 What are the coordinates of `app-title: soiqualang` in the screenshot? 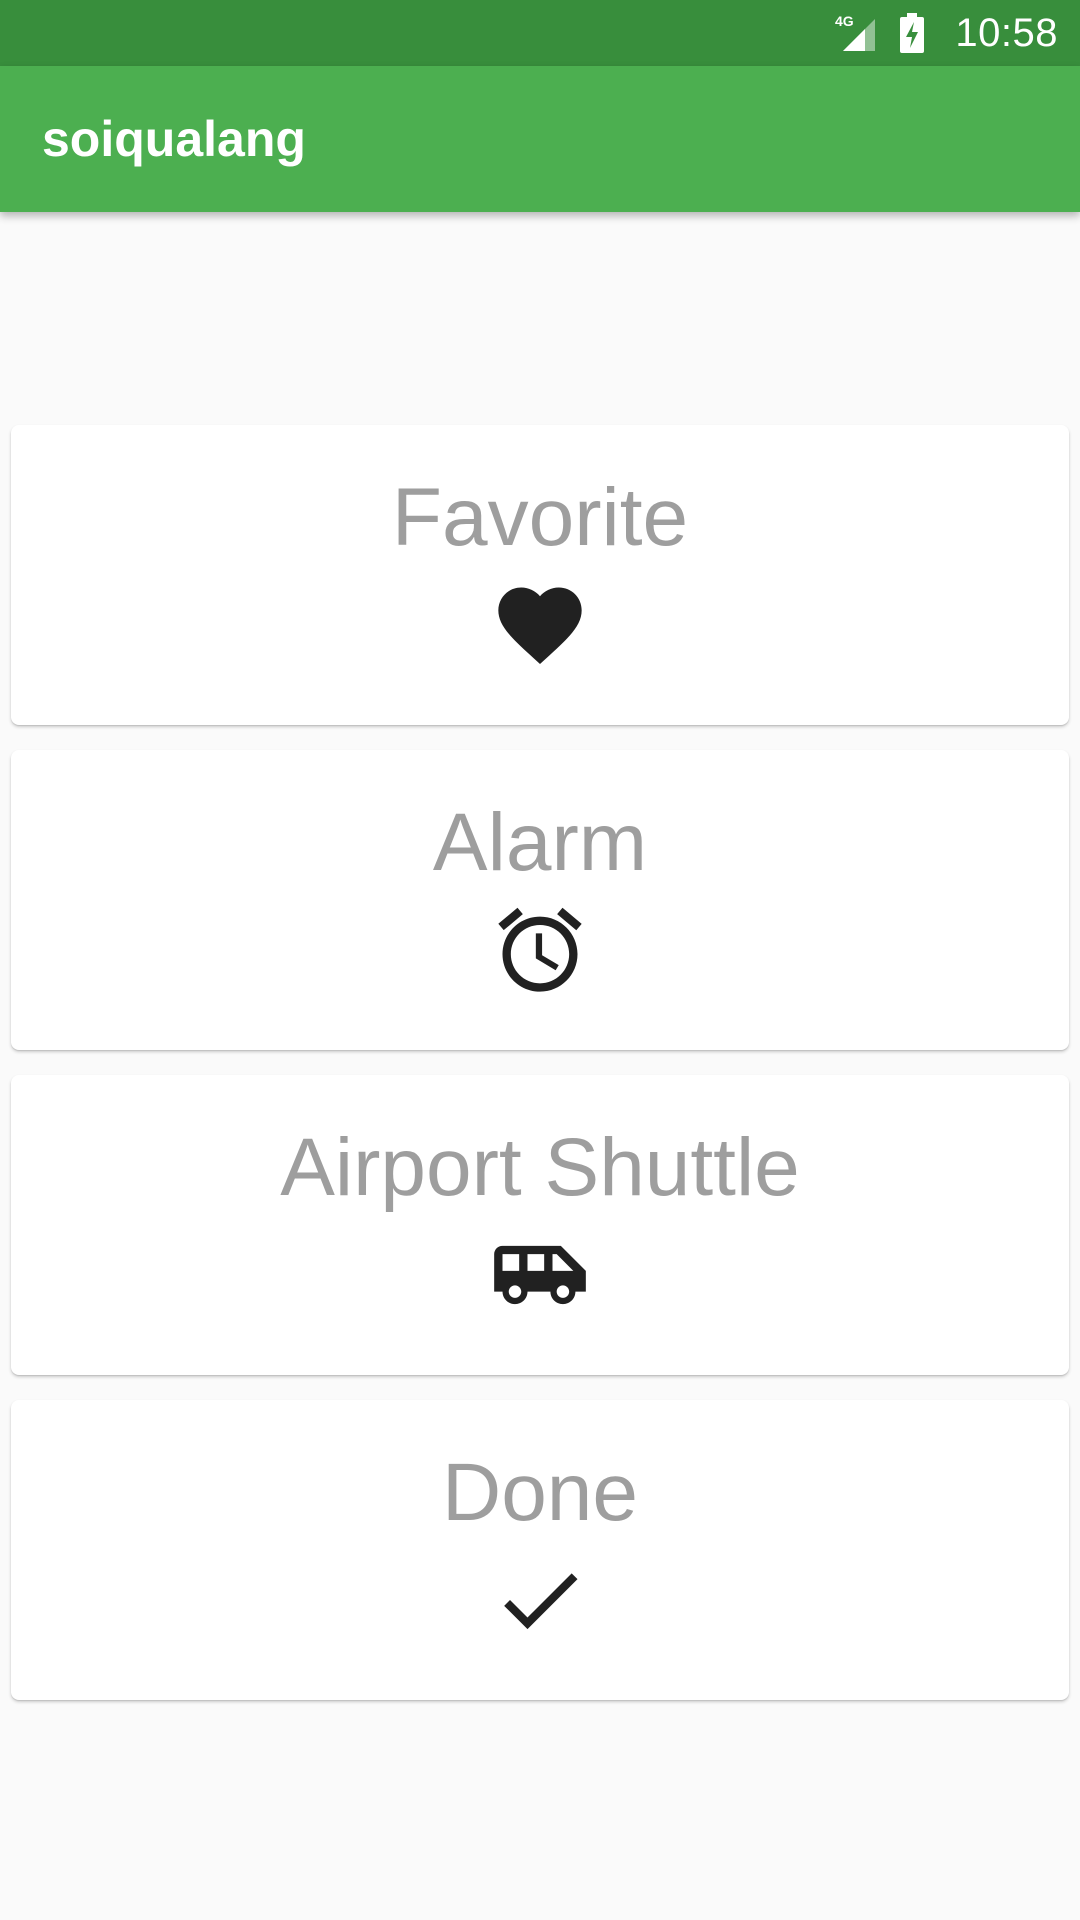 It's located at (174, 139).